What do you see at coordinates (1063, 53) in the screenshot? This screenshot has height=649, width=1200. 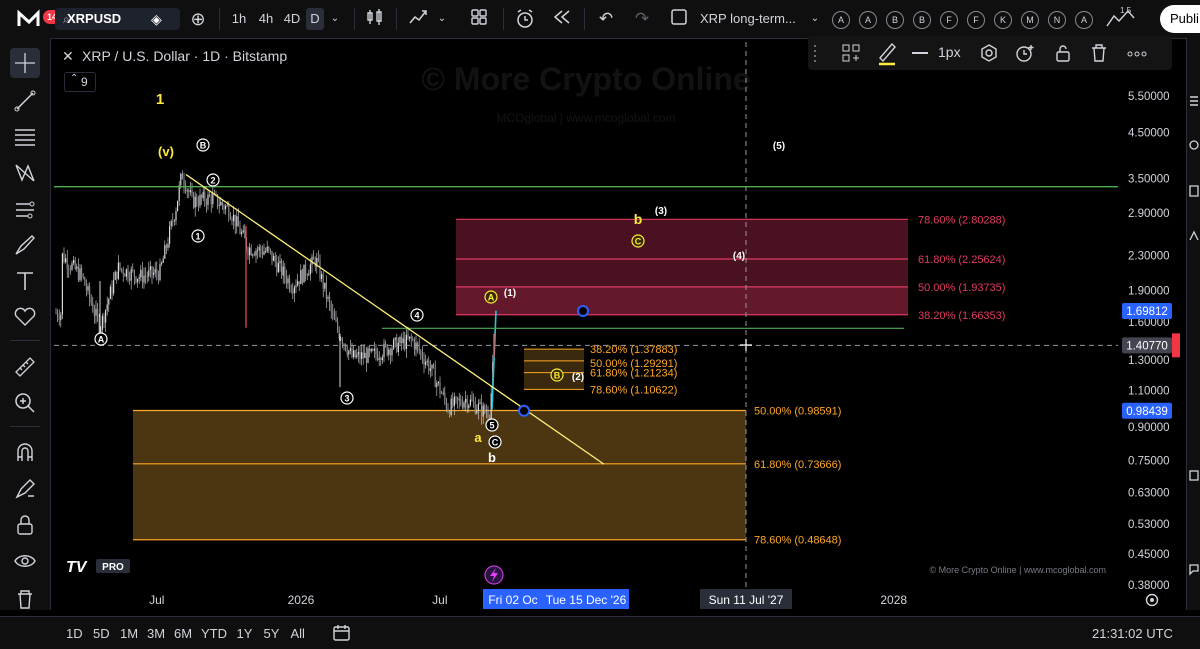 I see `lock-icon` at bounding box center [1063, 53].